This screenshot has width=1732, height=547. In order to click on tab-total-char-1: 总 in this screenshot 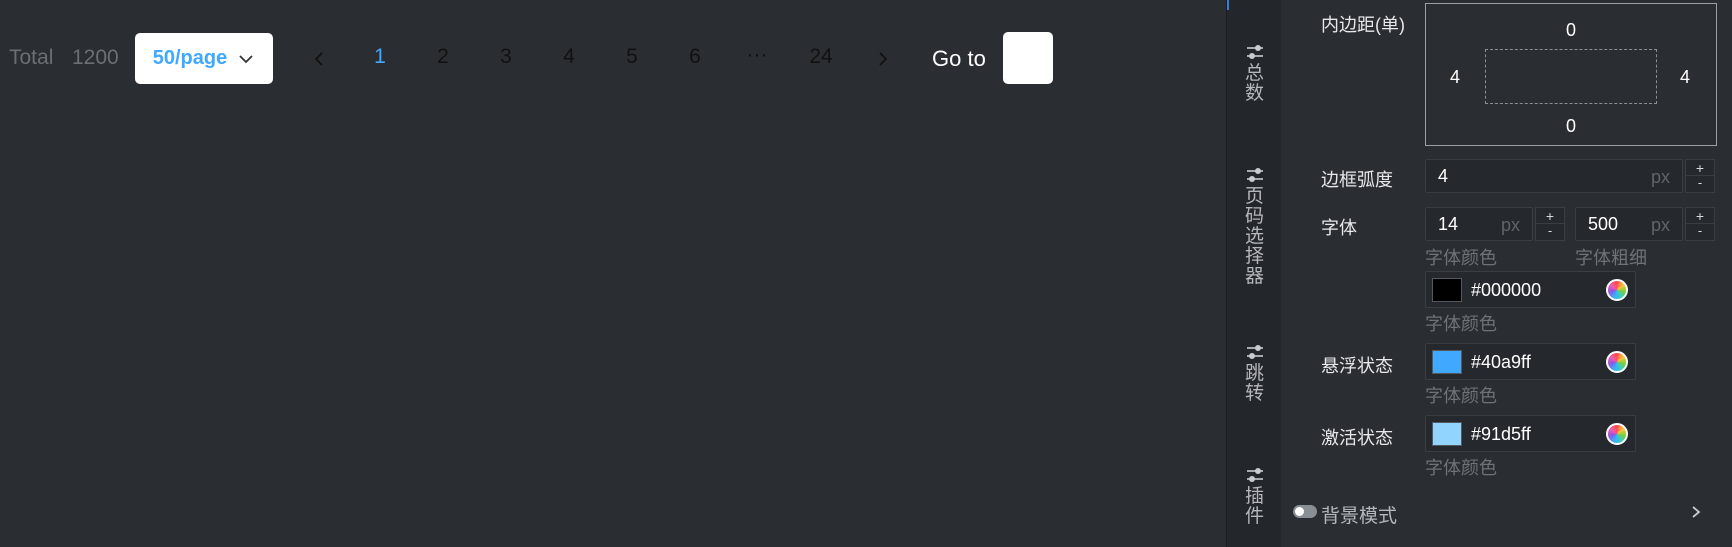, I will do `click(1254, 73)`.